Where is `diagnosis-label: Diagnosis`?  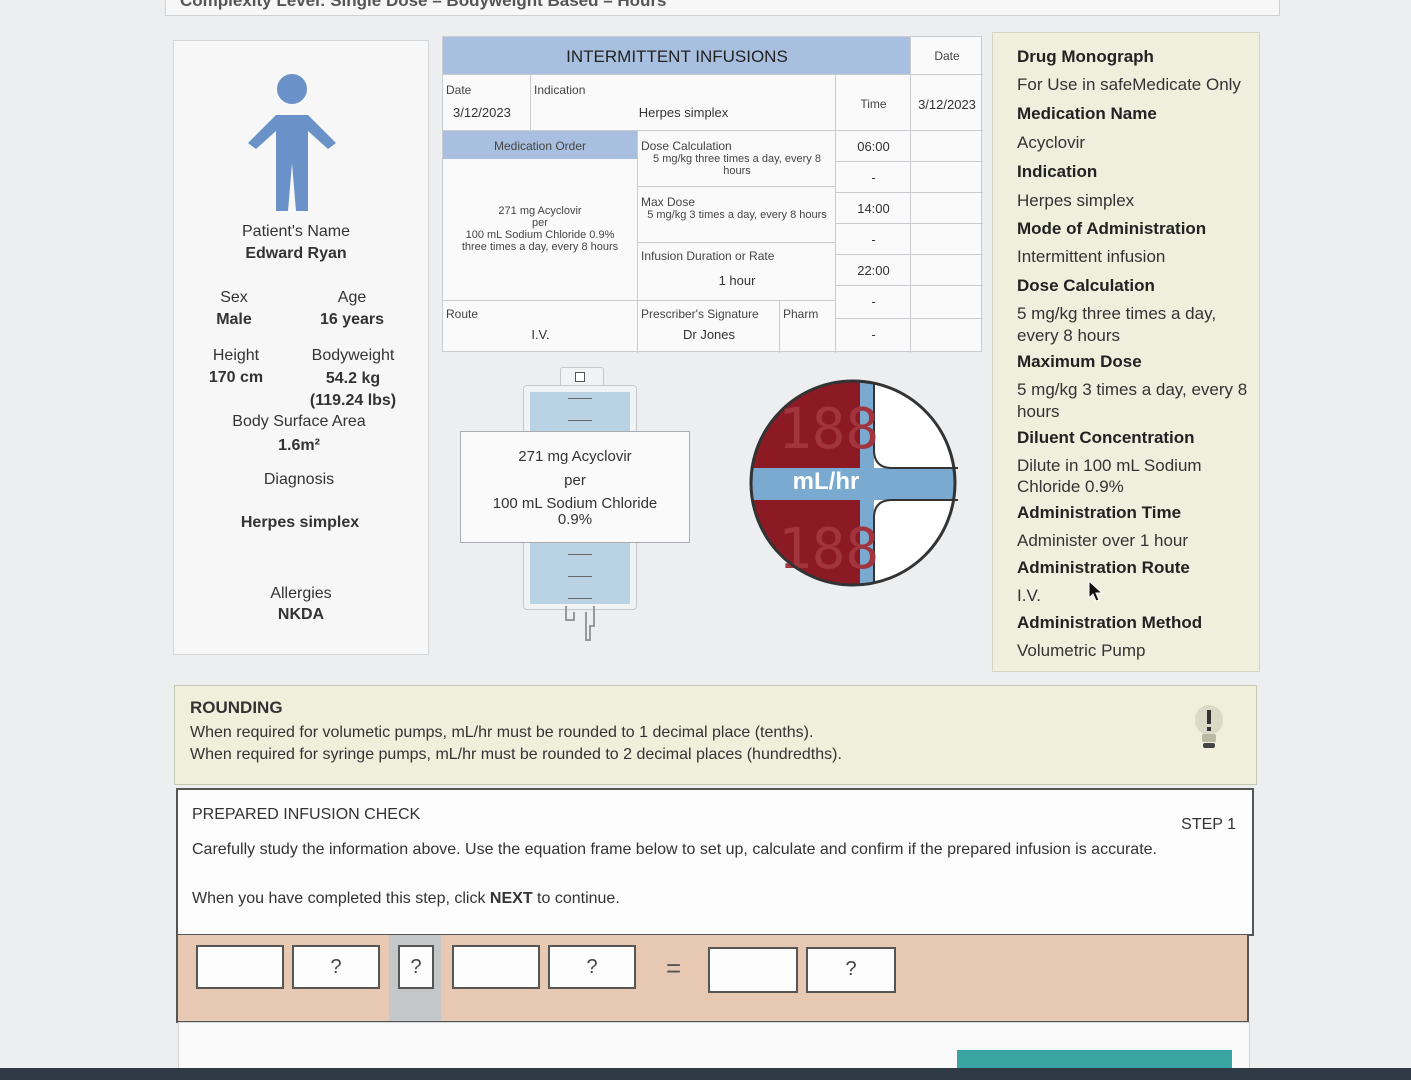 diagnosis-label: Diagnosis is located at coordinates (299, 479).